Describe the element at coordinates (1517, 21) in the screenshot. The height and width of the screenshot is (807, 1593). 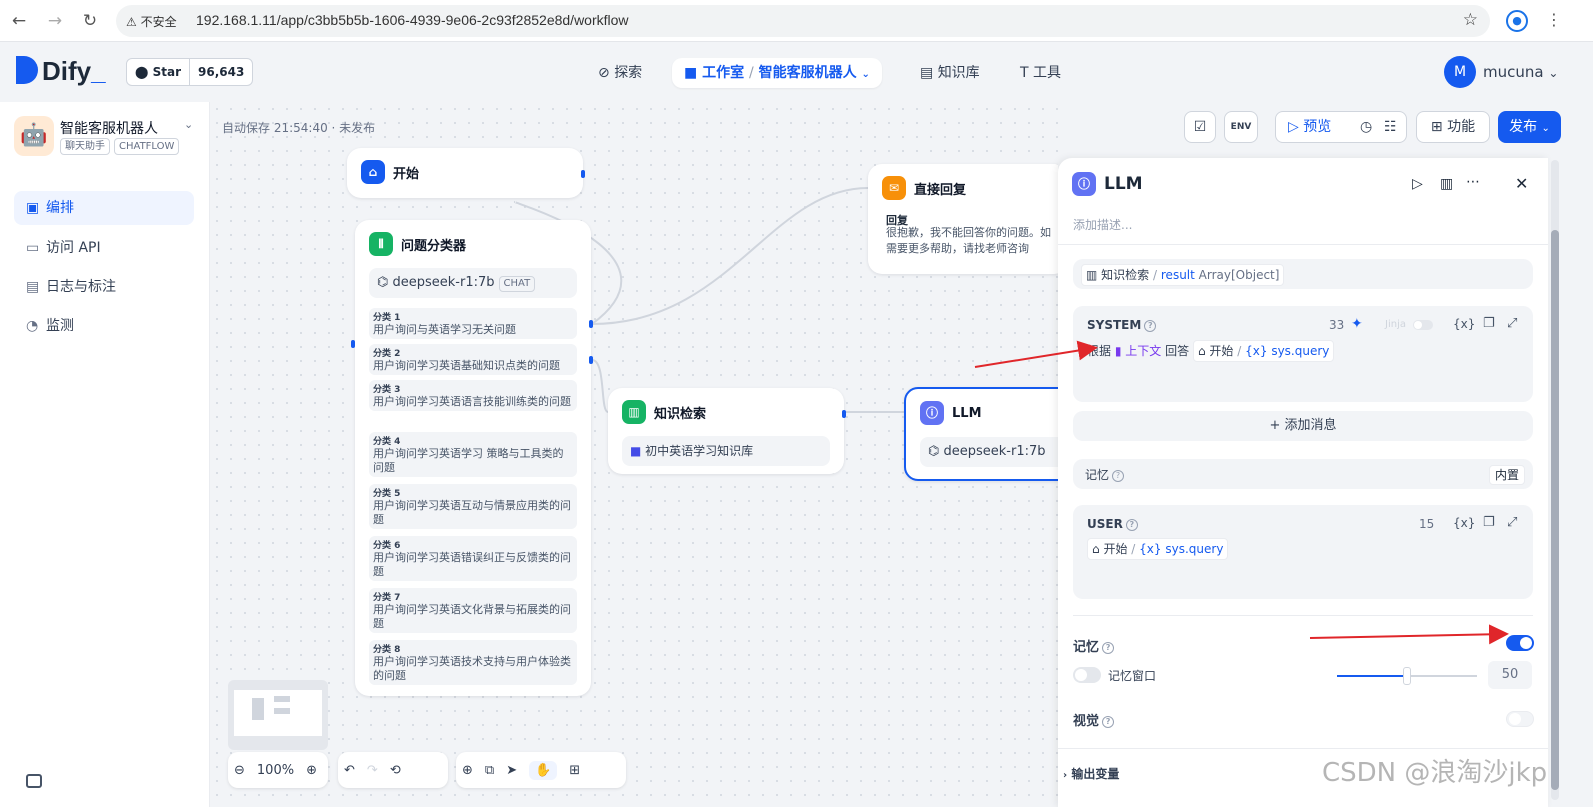
I see `profile-icon: ●` at that location.